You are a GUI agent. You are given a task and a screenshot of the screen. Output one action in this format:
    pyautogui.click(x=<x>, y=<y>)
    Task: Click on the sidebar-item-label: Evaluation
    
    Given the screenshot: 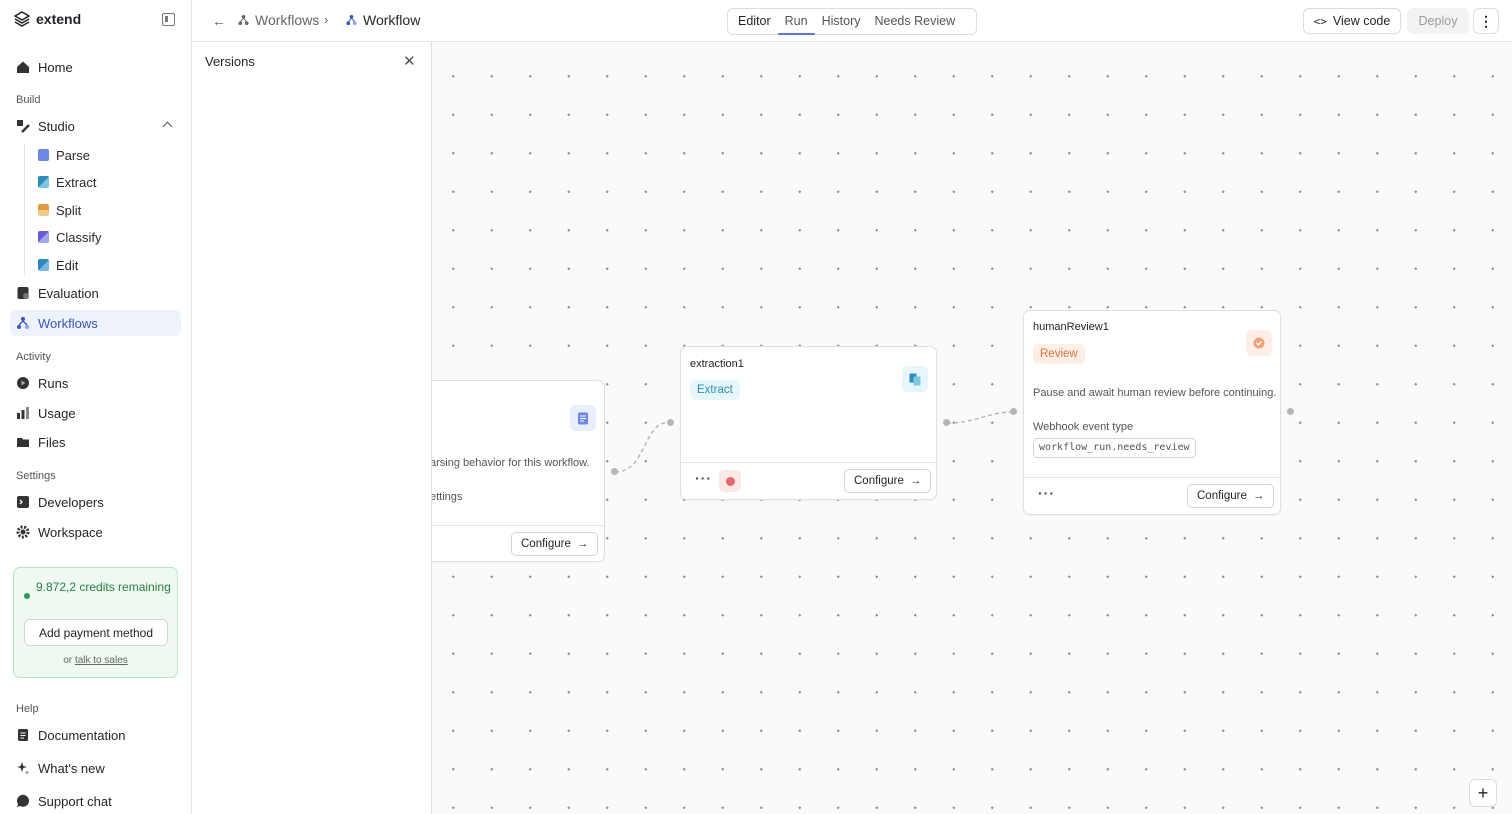 What is the action you would take?
    pyautogui.click(x=68, y=293)
    